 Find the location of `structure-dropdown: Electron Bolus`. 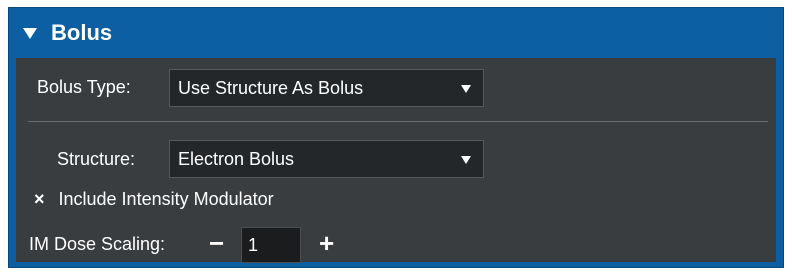

structure-dropdown: Electron Bolus is located at coordinates (326, 159).